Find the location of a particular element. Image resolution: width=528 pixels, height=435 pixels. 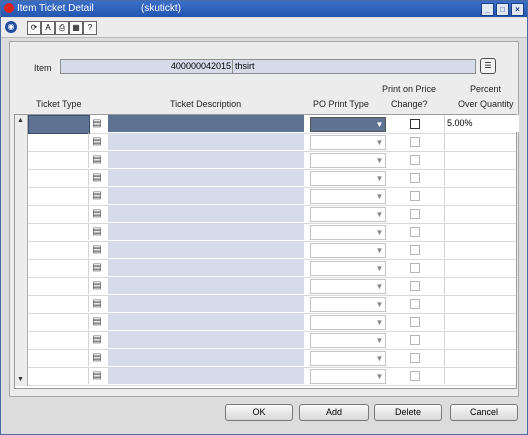

ok-button: OK is located at coordinates (259, 412).